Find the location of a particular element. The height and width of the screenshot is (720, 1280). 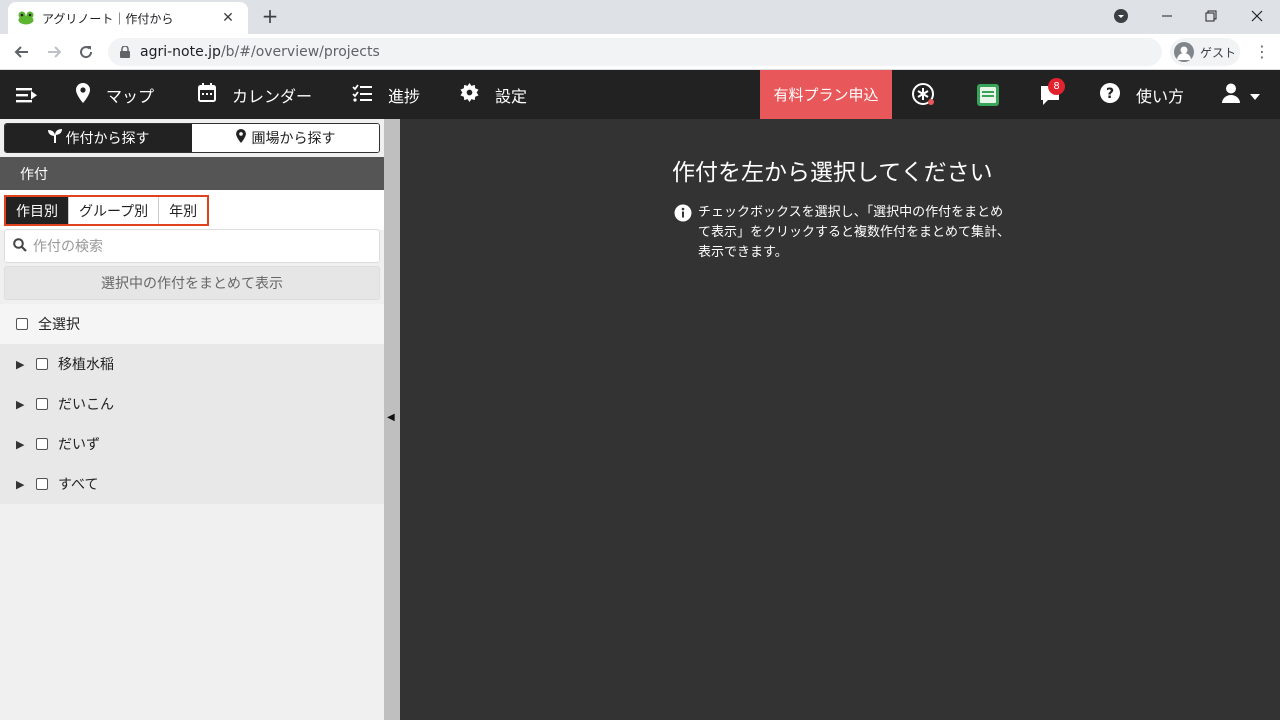

premium-plan-button: 有料プラン申込 is located at coordinates (826, 94).